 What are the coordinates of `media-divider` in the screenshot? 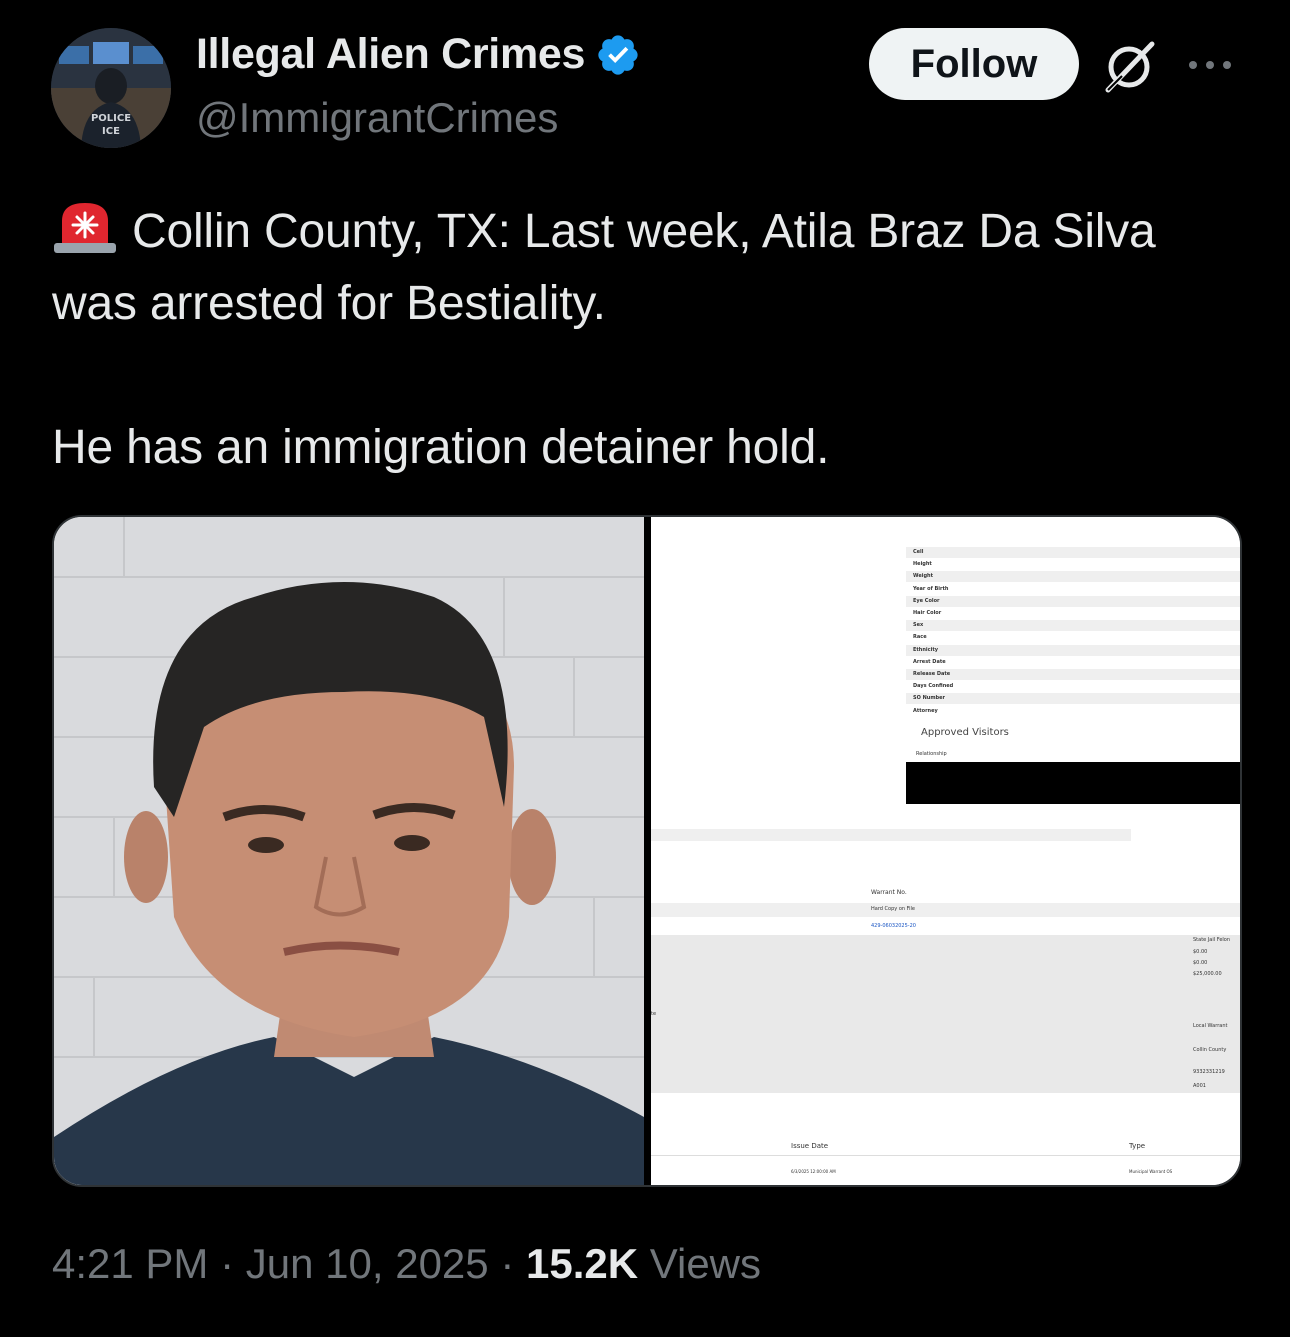 It's located at (647, 851).